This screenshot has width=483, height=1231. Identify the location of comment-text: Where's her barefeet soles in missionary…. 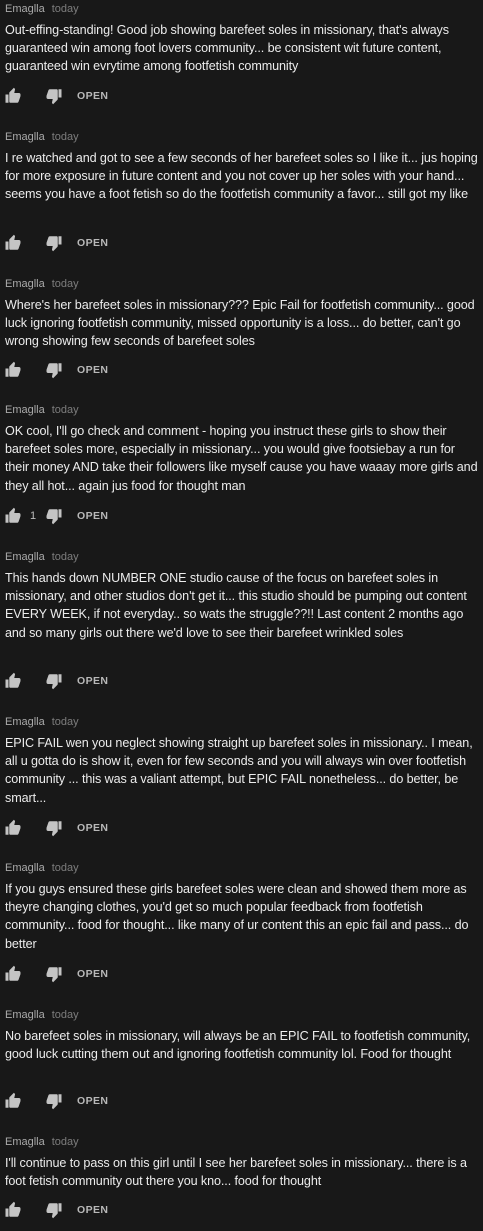
(240, 323).